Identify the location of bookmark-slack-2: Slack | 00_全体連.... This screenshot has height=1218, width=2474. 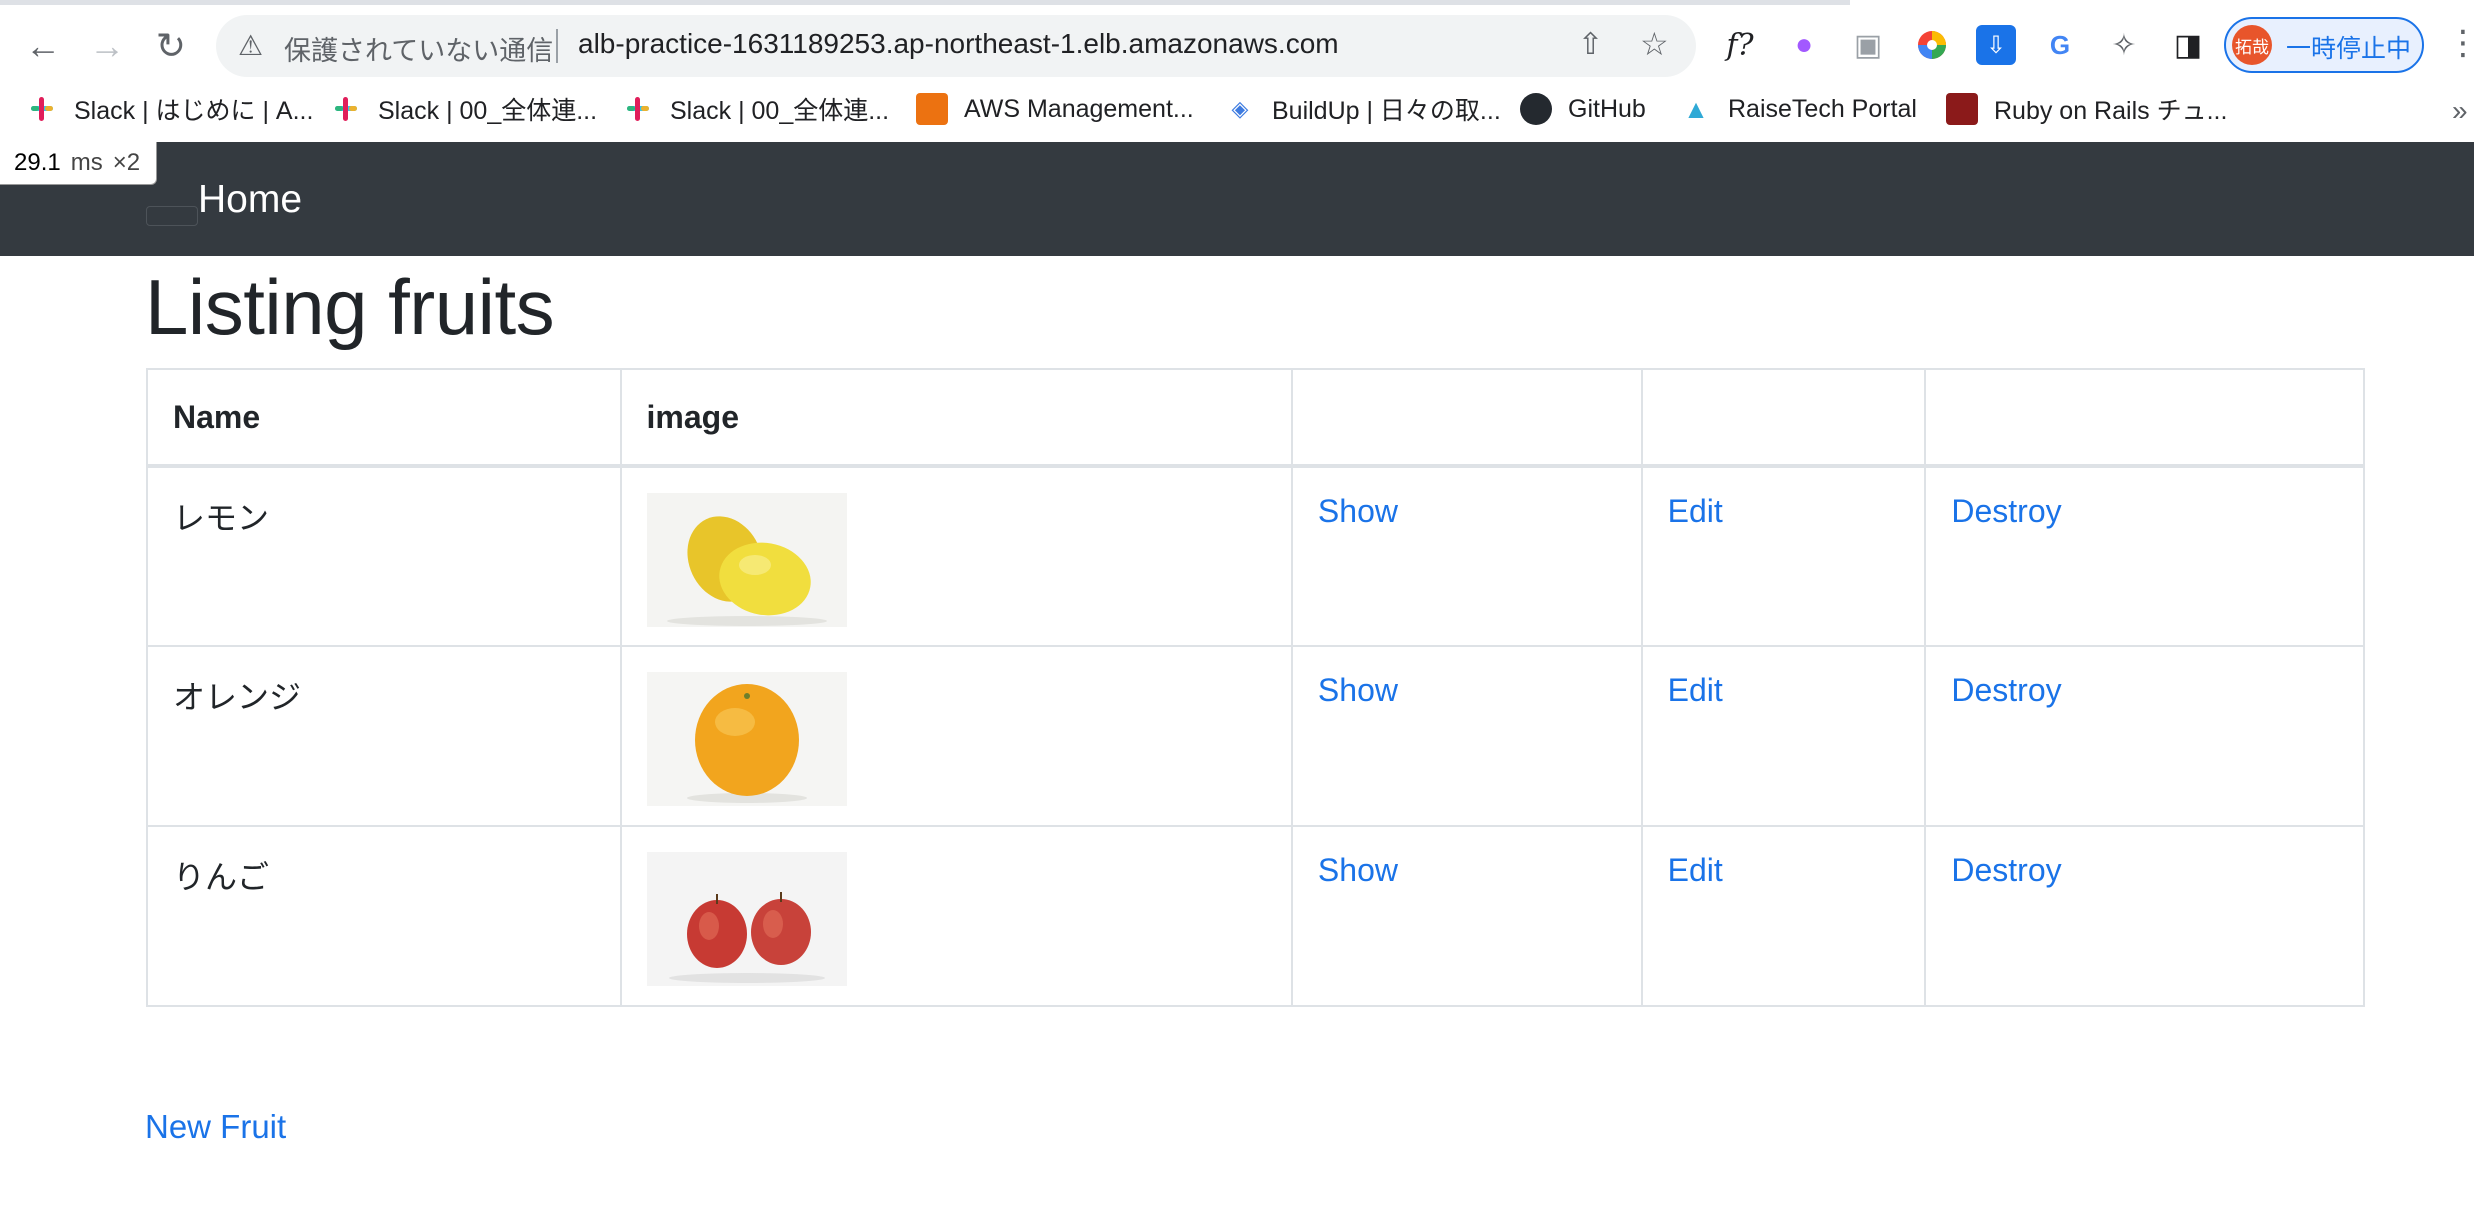
(463, 109).